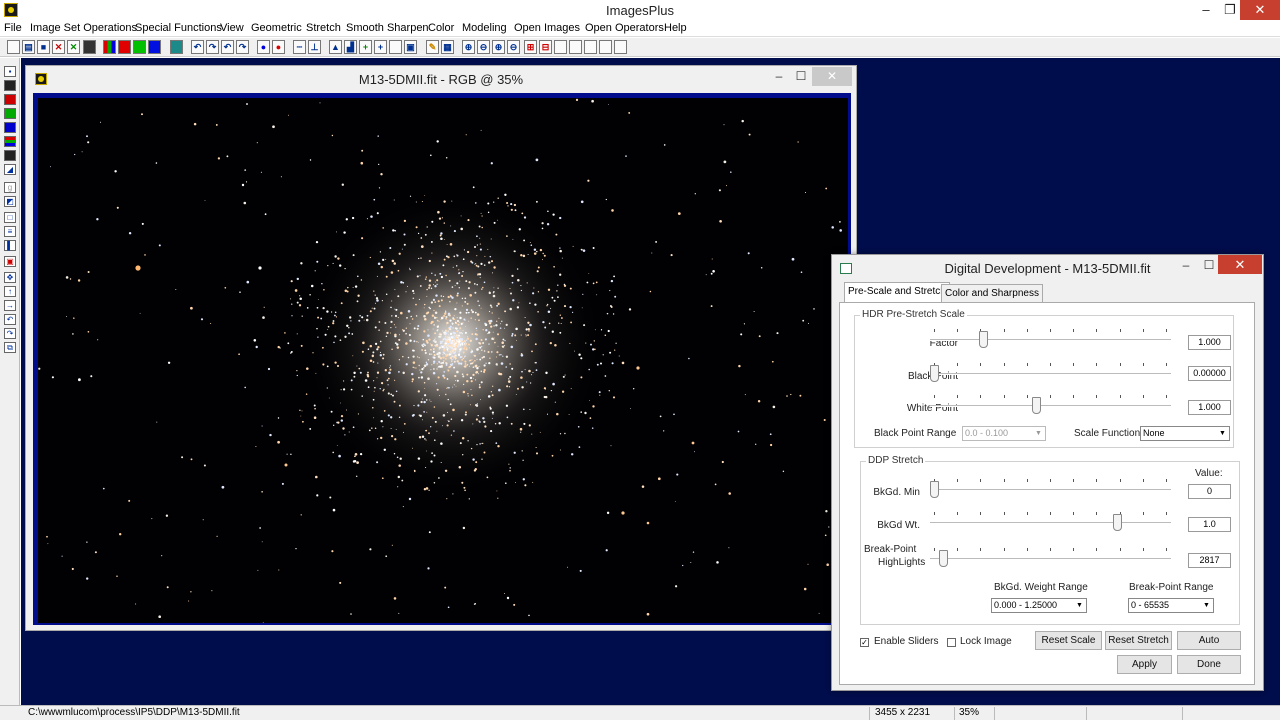  What do you see at coordinates (10, 155) in the screenshot?
I see `tool-gray-icon` at bounding box center [10, 155].